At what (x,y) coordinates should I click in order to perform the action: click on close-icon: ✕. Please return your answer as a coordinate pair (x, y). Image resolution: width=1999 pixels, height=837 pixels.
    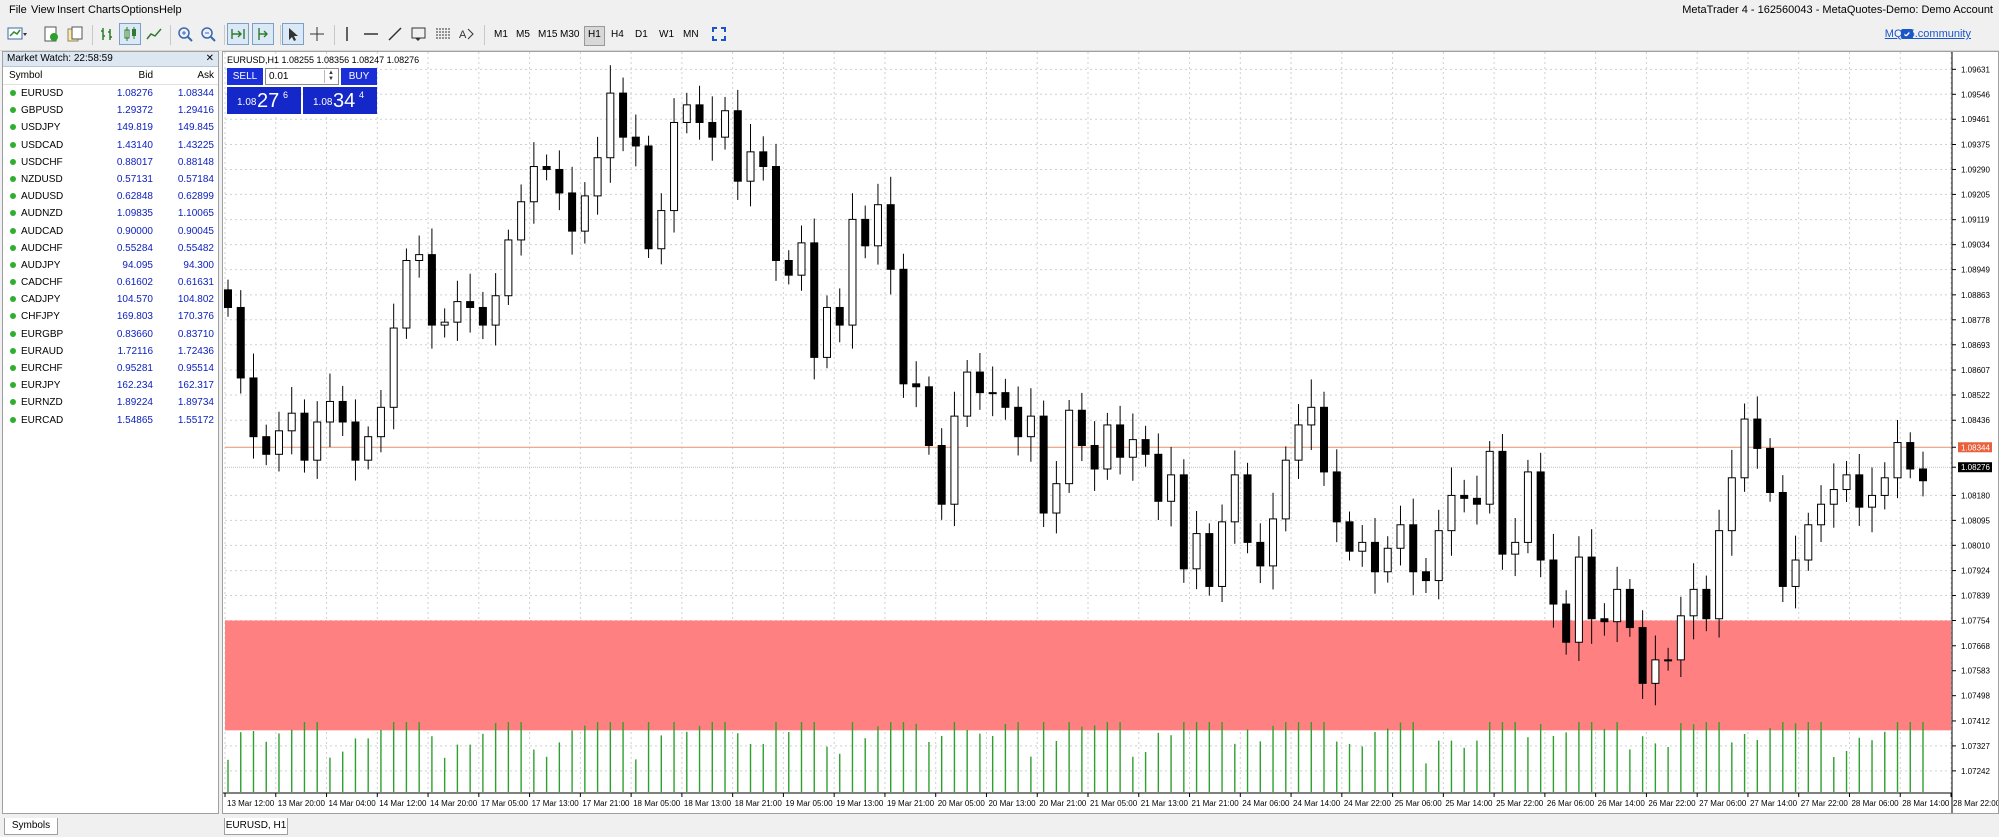
    Looking at the image, I should click on (210, 59).